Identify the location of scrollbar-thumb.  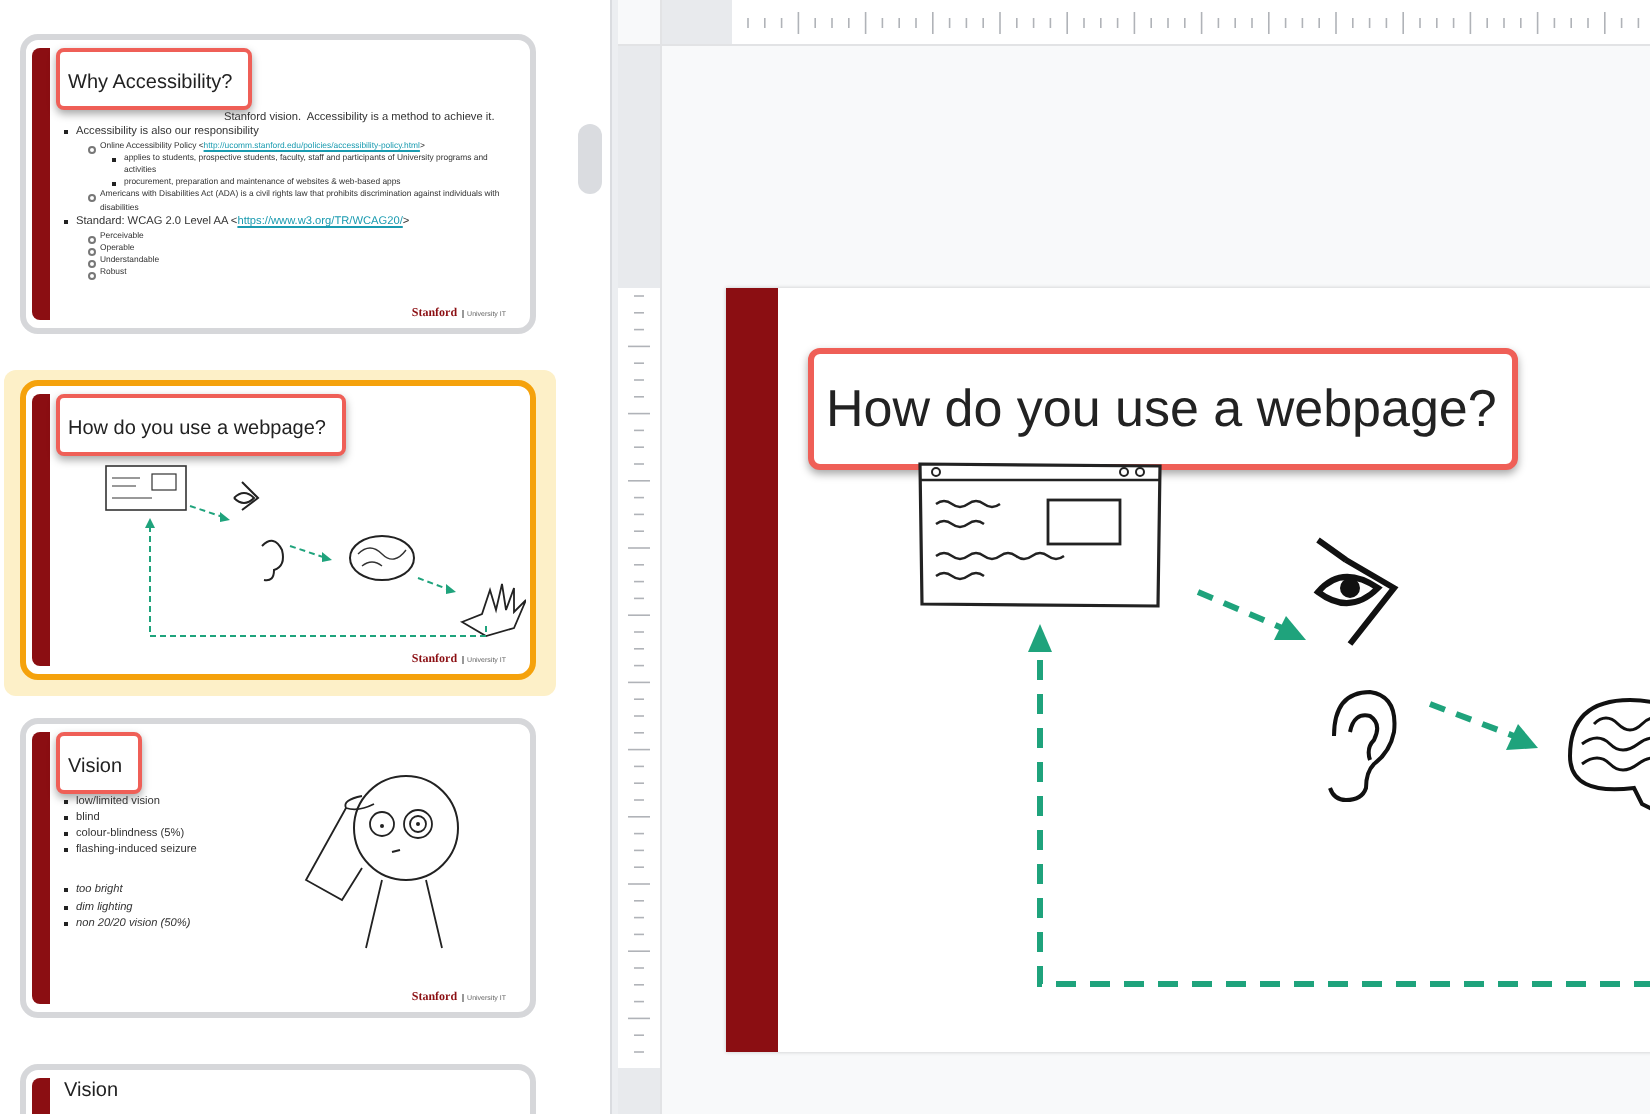
(590, 159).